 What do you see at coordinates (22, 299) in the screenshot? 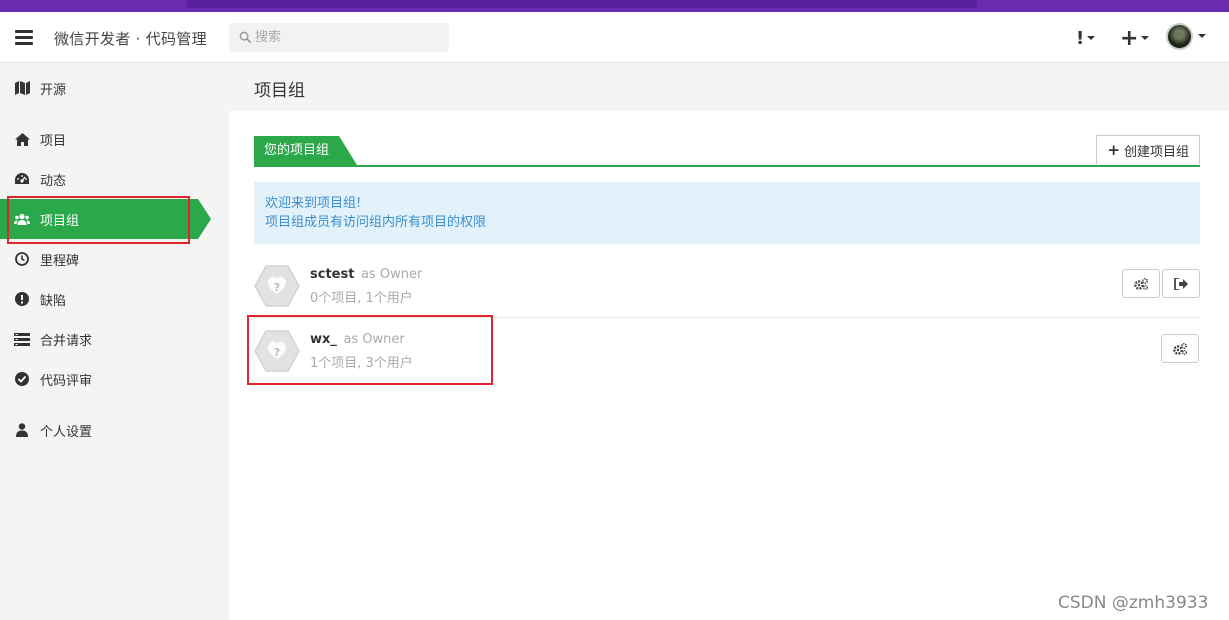
I see `exclamation-circle-icon` at bounding box center [22, 299].